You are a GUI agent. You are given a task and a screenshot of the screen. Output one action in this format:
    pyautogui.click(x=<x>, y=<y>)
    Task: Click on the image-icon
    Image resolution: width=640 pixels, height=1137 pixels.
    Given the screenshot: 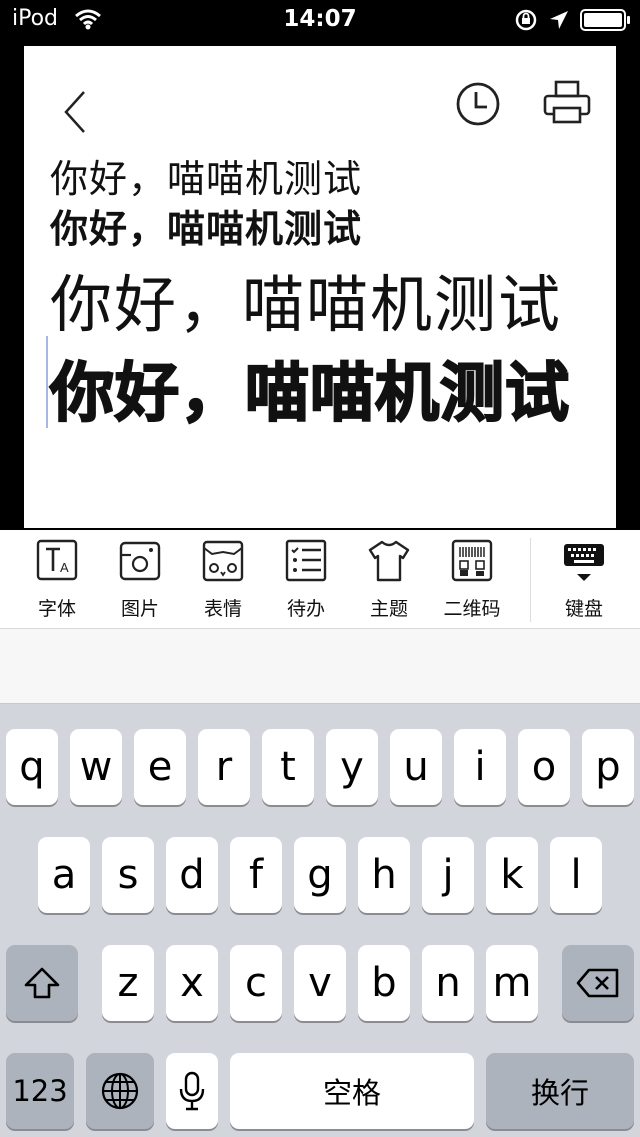 What is the action you would take?
    pyautogui.click(x=140, y=561)
    